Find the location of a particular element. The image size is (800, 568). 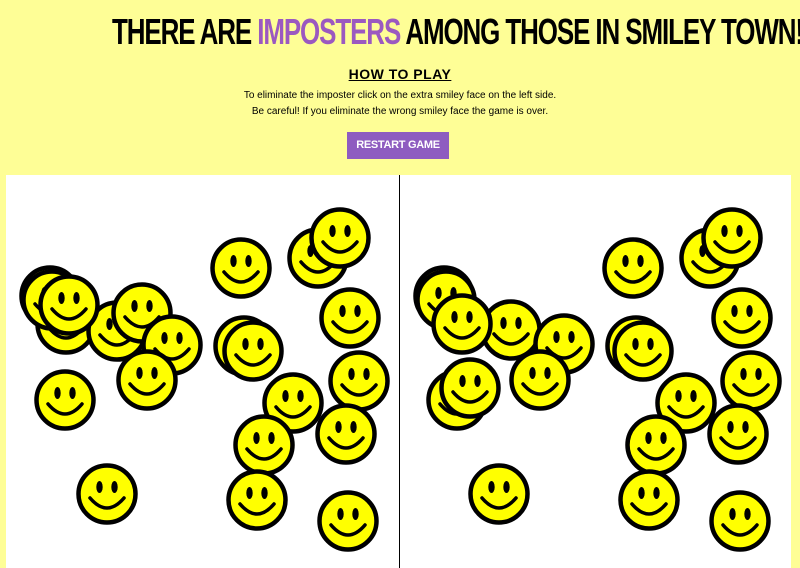

restart-game-button: RESTART GAME is located at coordinates (398, 145).